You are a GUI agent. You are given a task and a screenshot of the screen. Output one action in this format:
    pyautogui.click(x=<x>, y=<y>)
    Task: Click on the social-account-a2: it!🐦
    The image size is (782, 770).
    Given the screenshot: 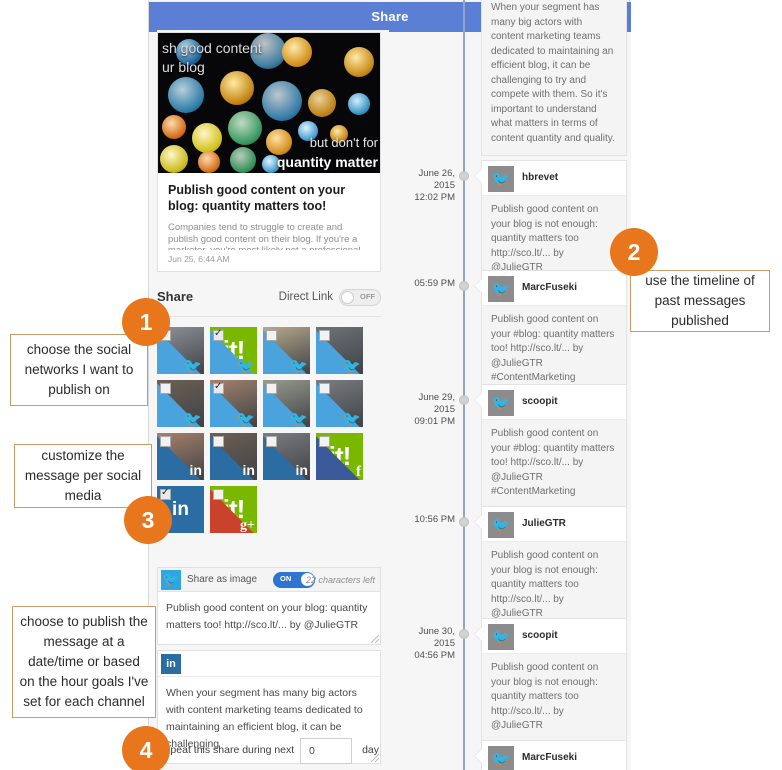 What is the action you would take?
    pyautogui.click(x=233, y=350)
    